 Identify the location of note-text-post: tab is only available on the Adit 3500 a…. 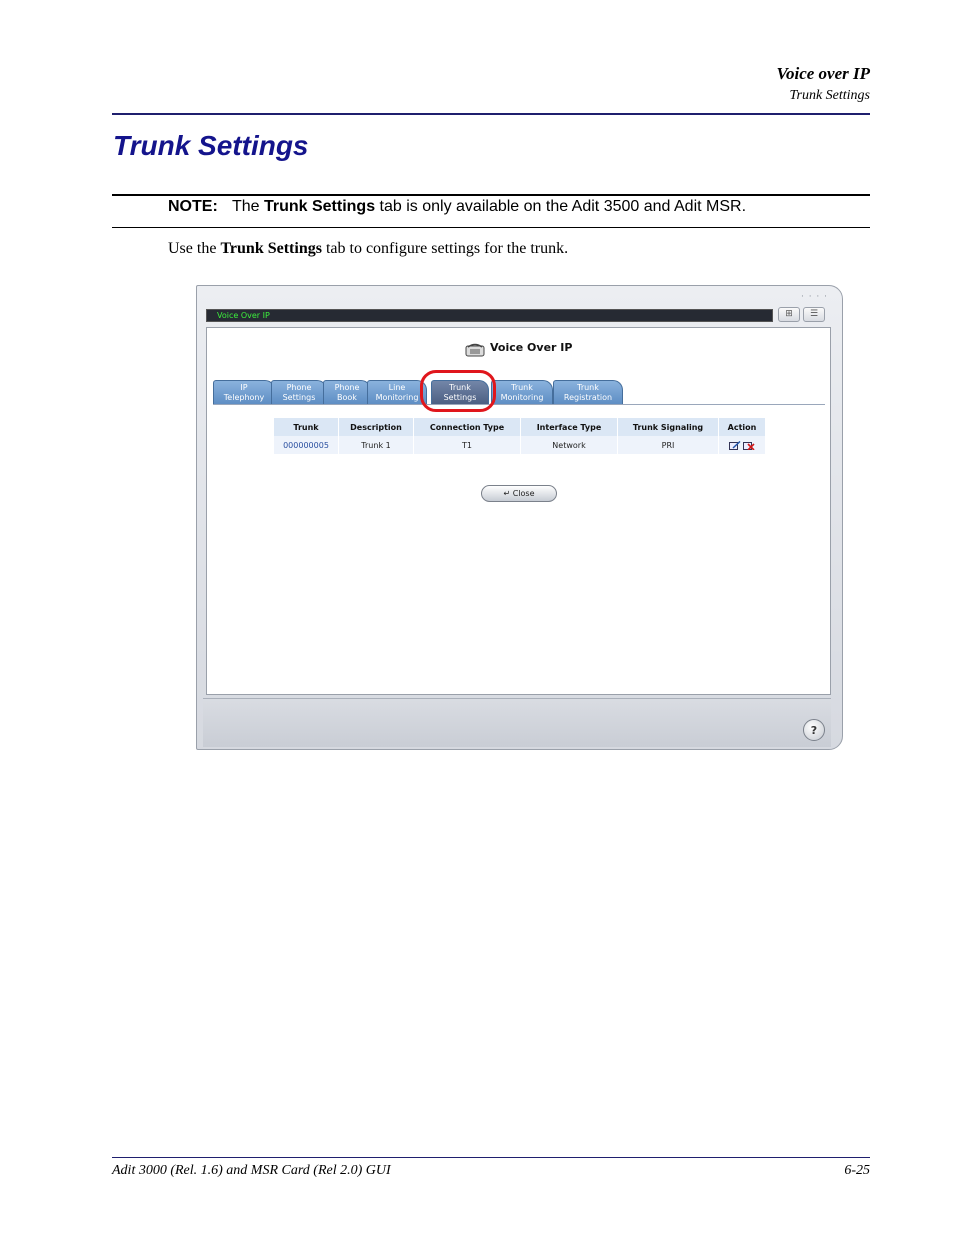
(563, 206).